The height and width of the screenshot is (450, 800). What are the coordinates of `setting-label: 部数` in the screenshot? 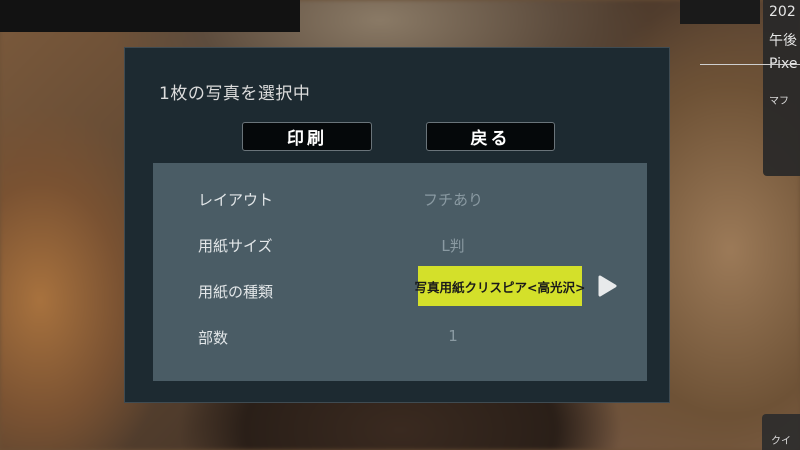 It's located at (213, 338).